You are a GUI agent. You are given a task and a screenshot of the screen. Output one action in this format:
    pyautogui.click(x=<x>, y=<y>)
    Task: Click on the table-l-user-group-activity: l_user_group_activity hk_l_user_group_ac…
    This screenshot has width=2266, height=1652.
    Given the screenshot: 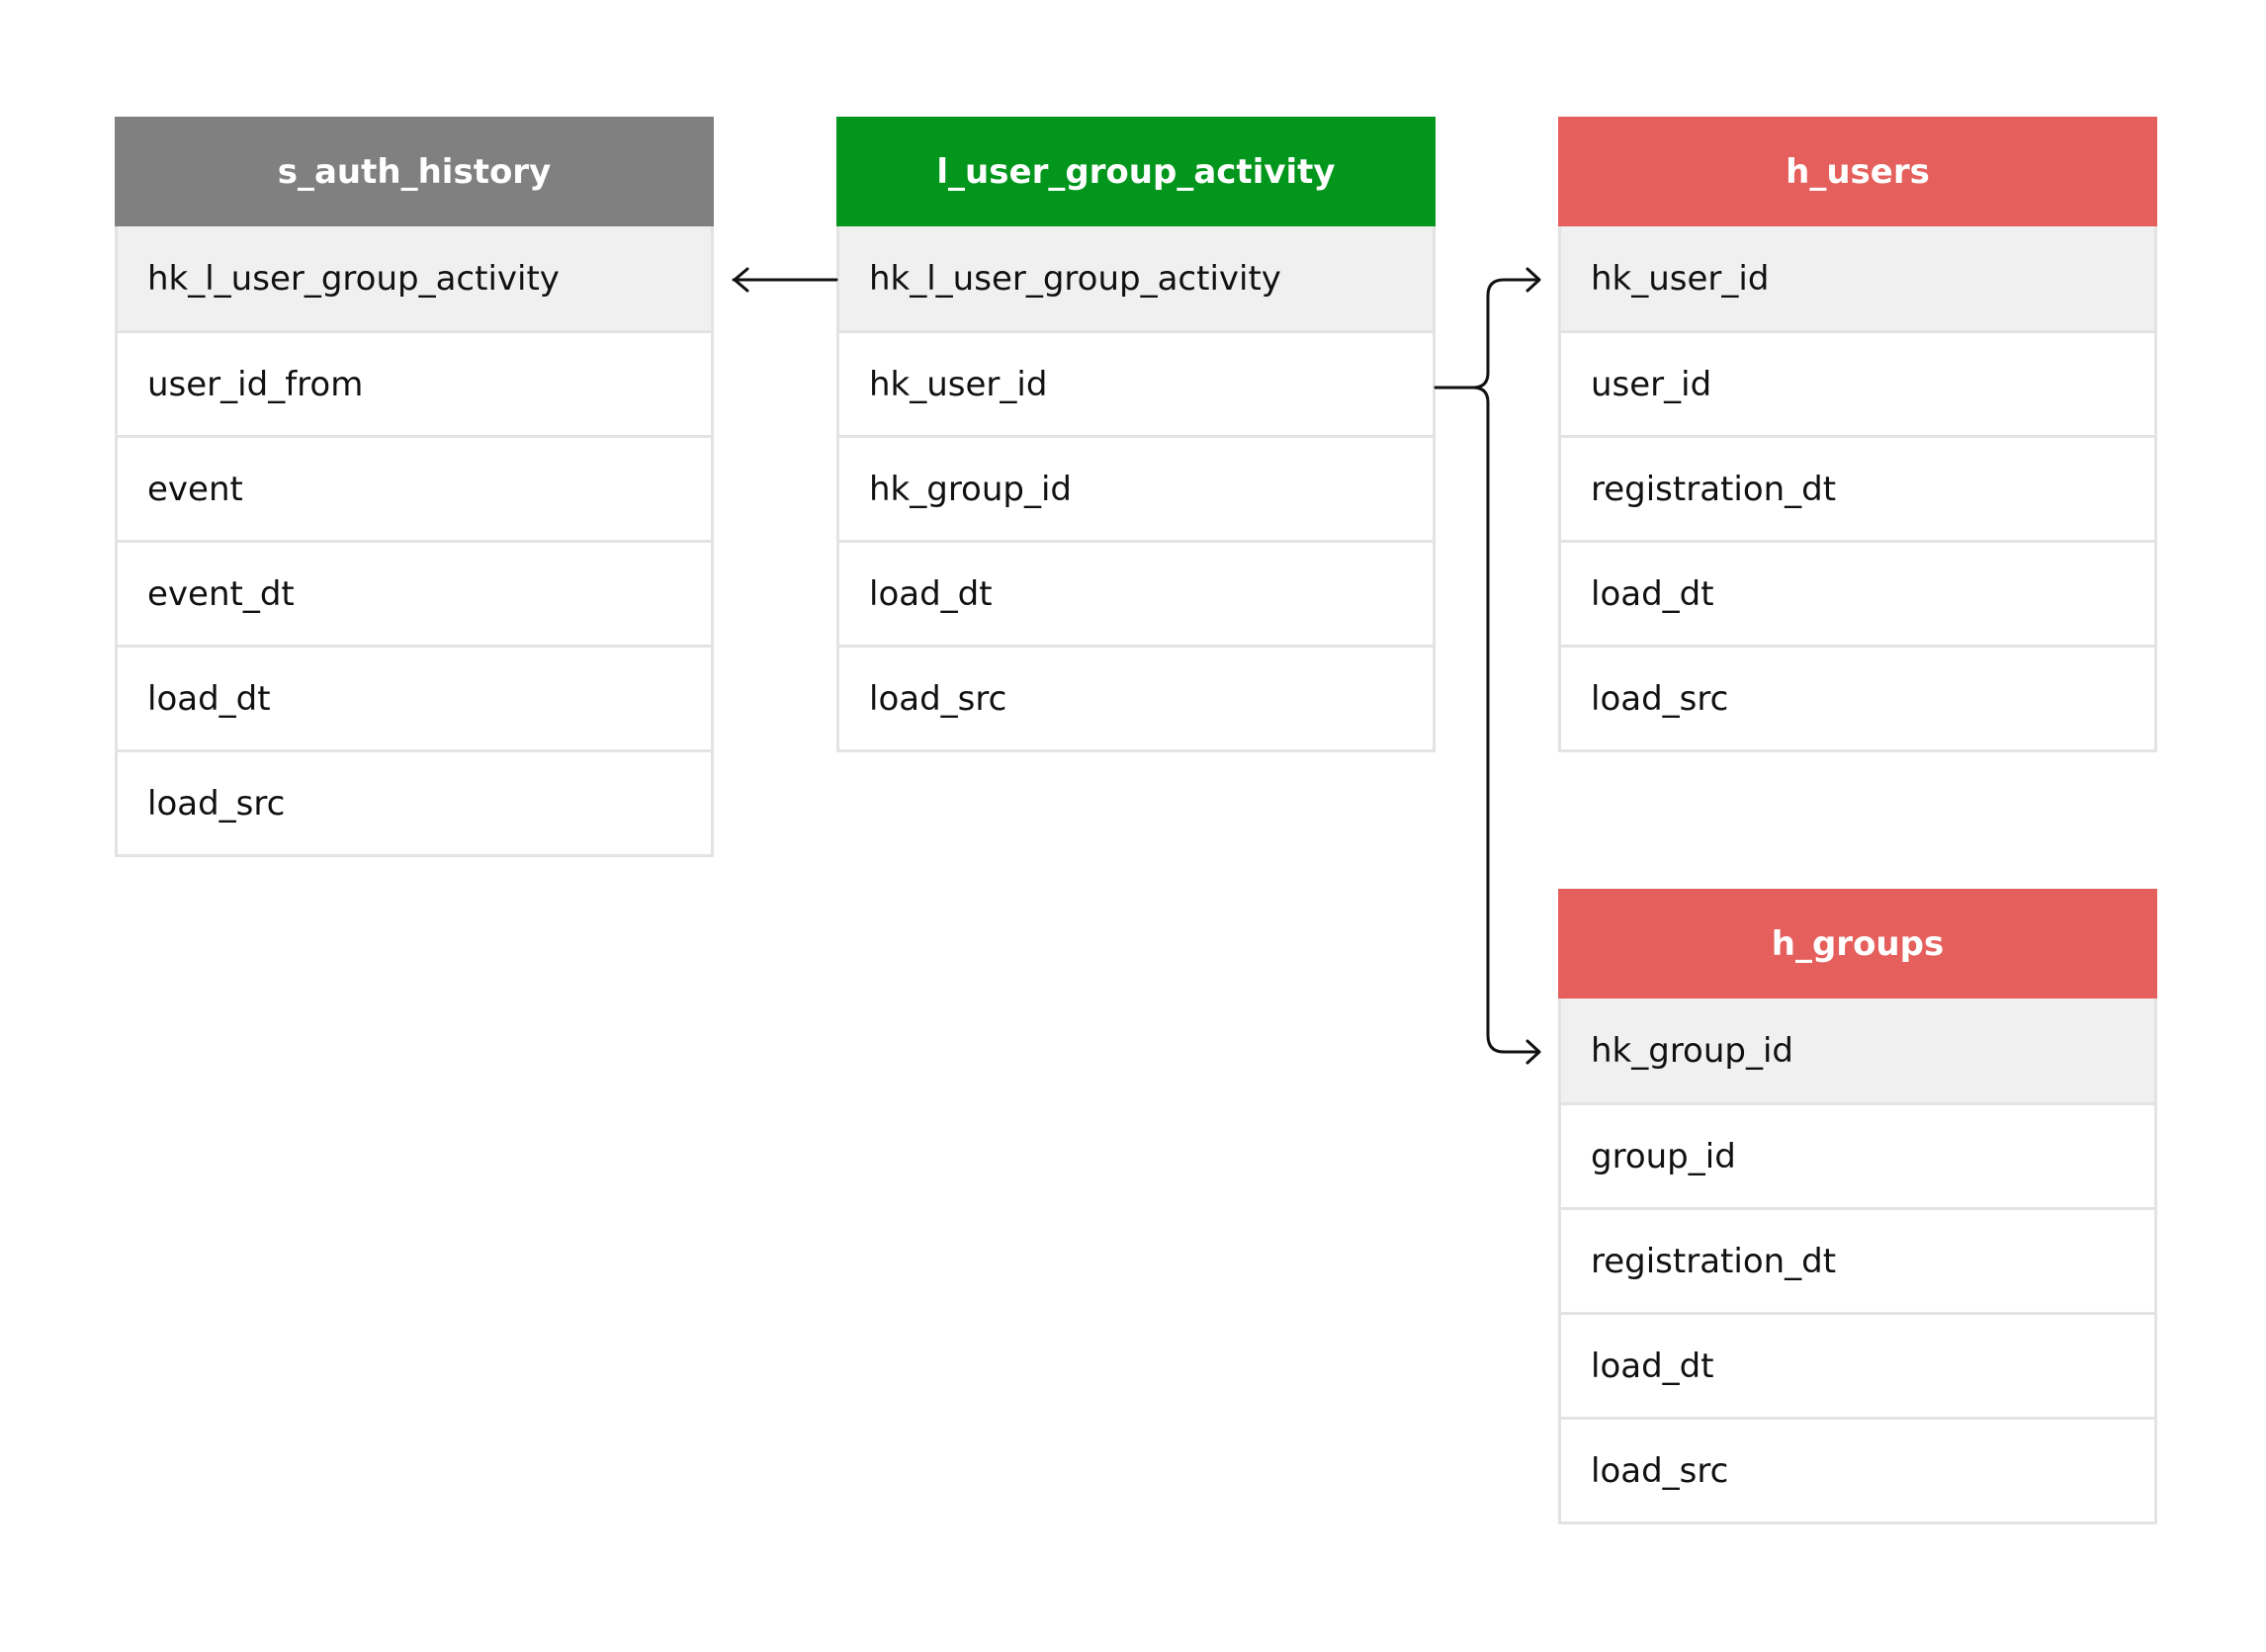 What is the action you would take?
    pyautogui.click(x=1136, y=435)
    